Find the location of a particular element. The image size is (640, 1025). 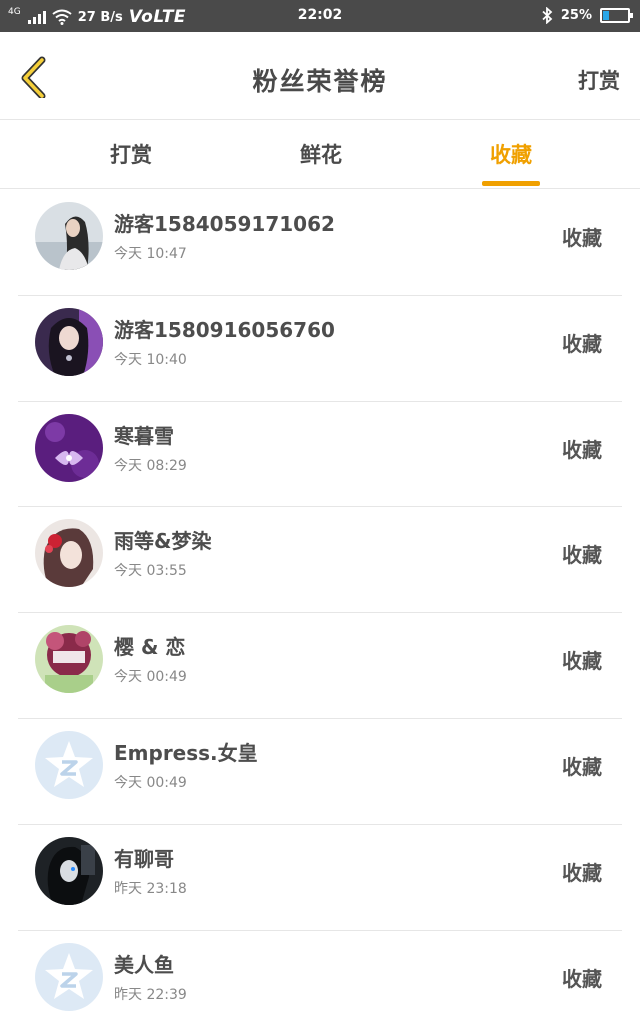

timestamp: 今天 10:40 is located at coordinates (150, 359).